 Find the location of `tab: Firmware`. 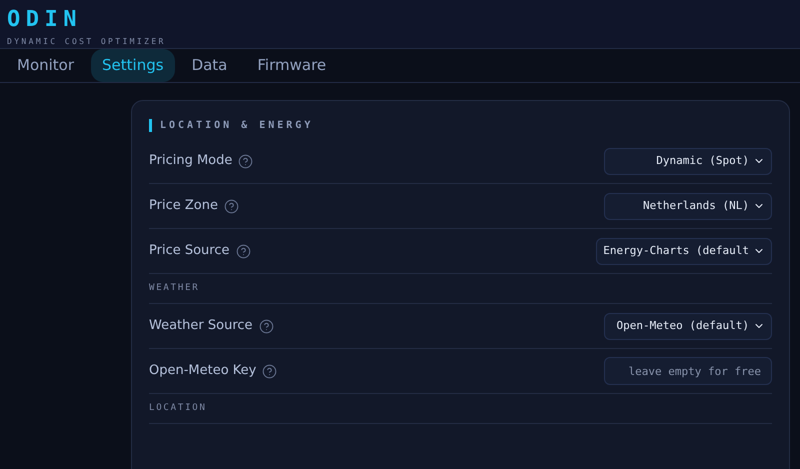

tab: Firmware is located at coordinates (292, 65).